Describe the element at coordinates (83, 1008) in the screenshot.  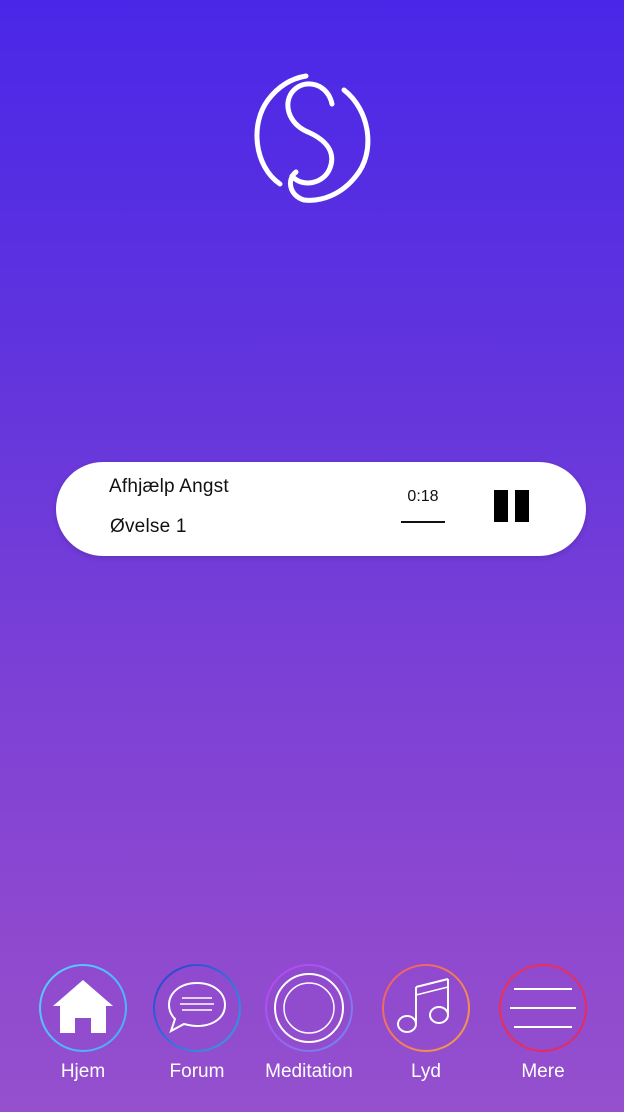
I see `home-icon` at that location.